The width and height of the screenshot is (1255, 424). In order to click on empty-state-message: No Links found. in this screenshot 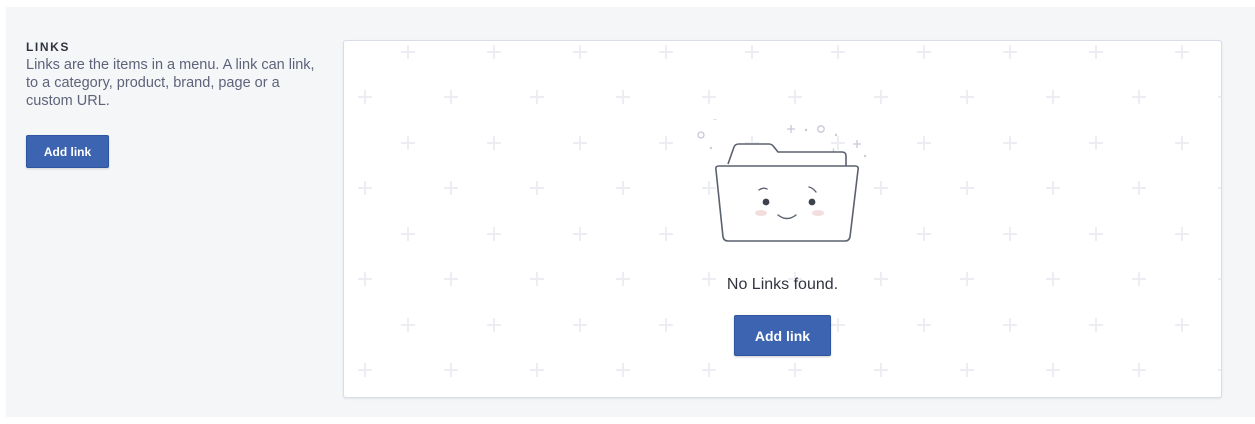, I will do `click(782, 284)`.